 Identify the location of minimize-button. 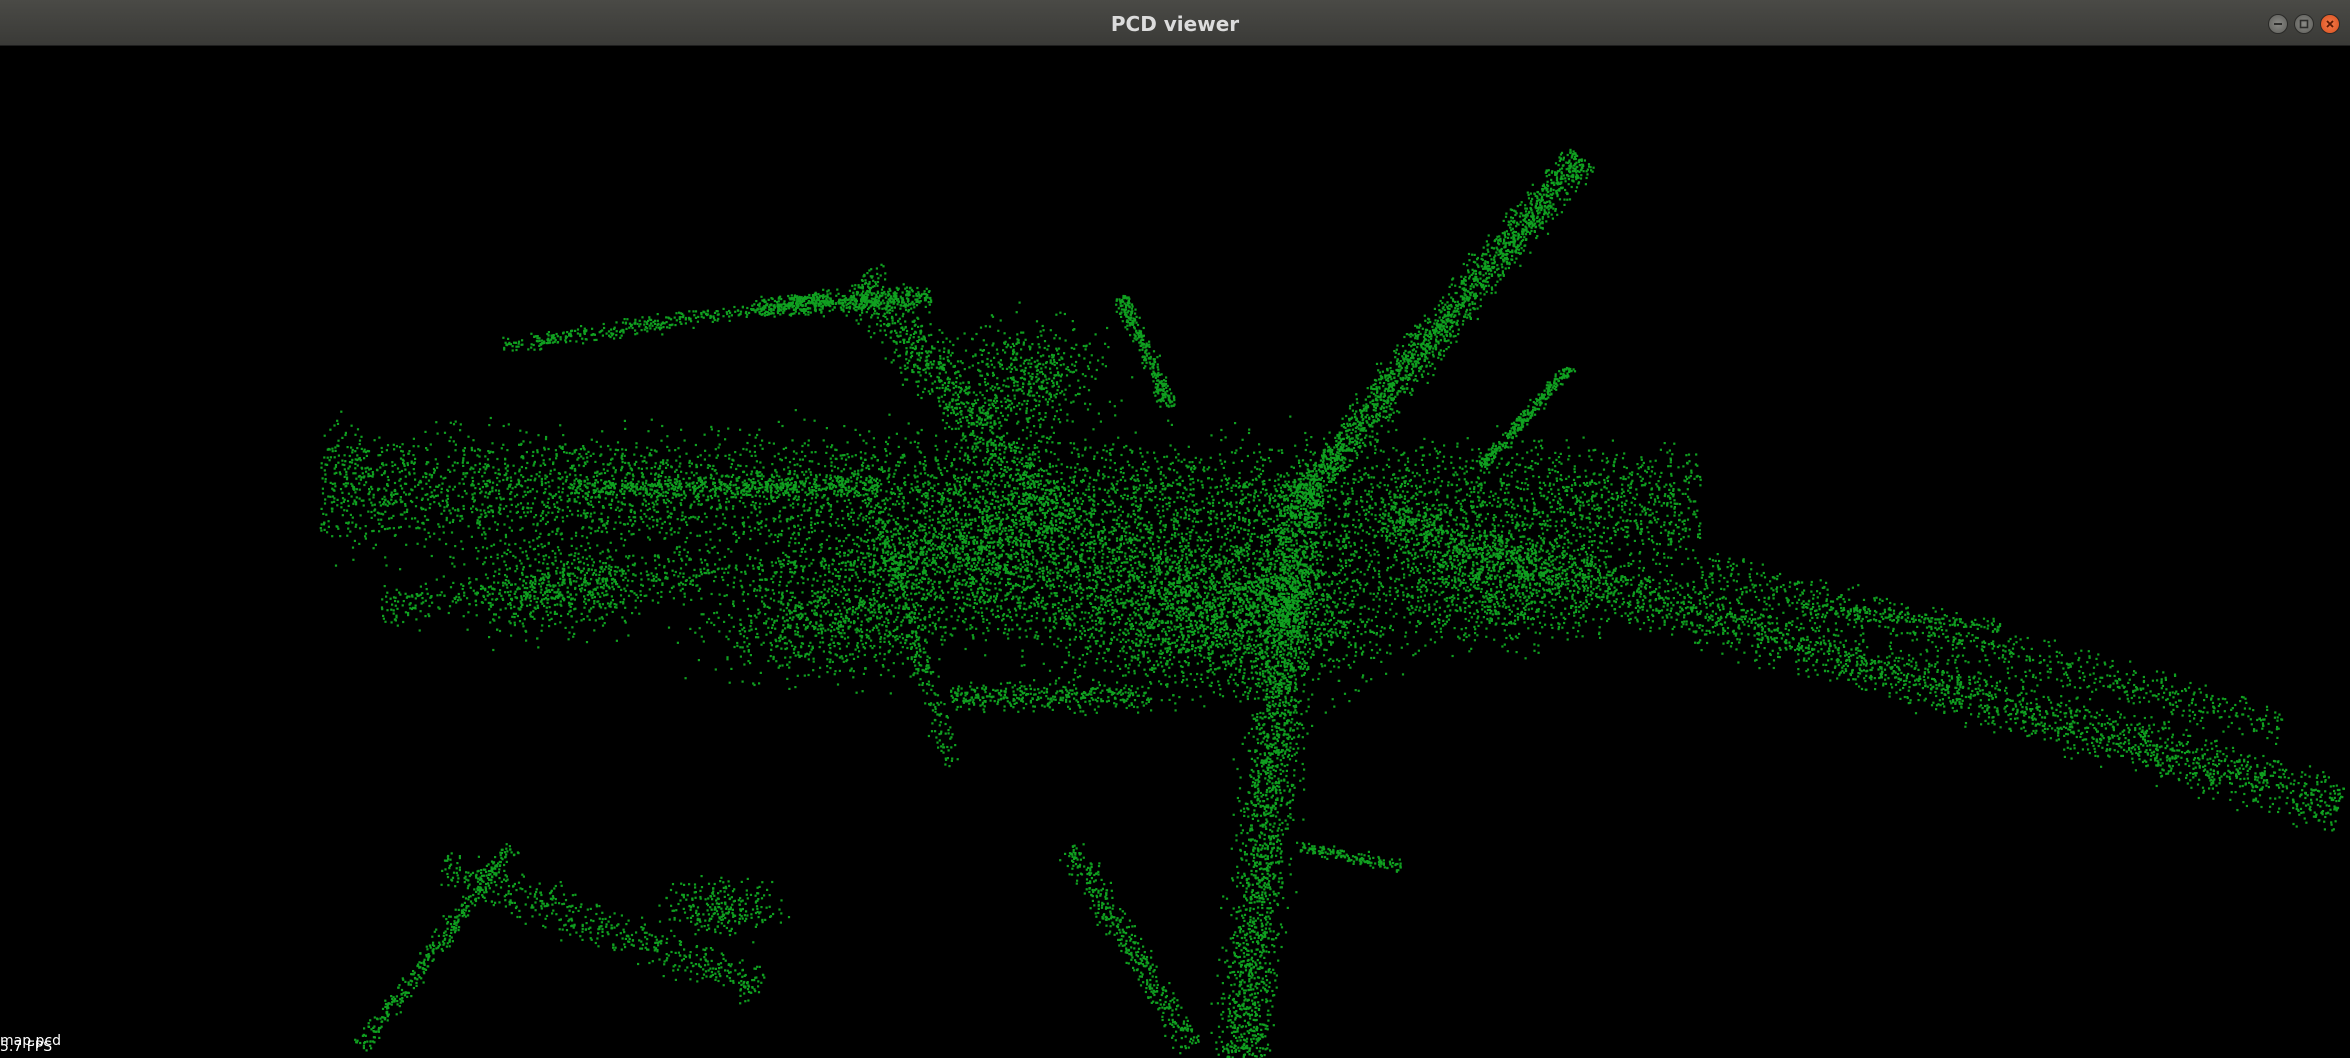
(2278, 24).